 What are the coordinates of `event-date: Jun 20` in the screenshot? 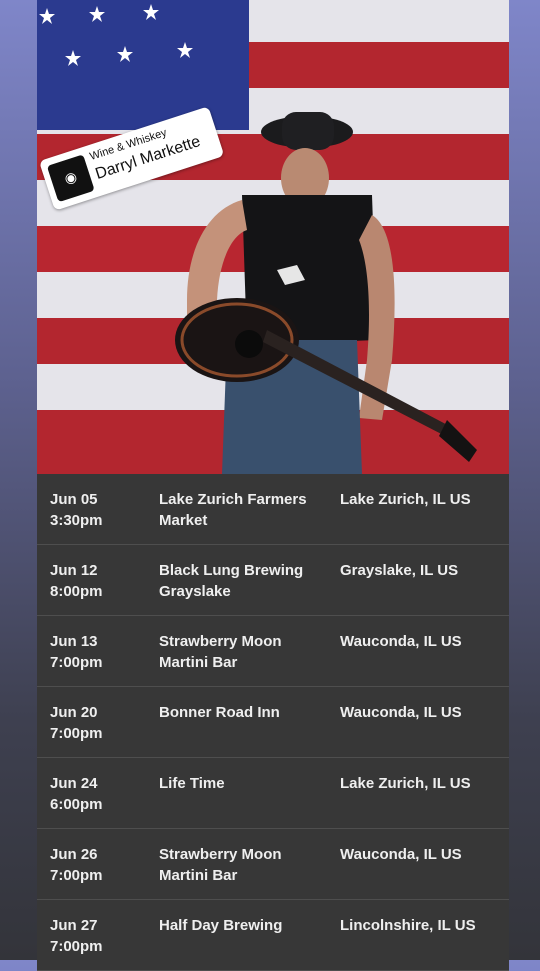 It's located at (74, 712).